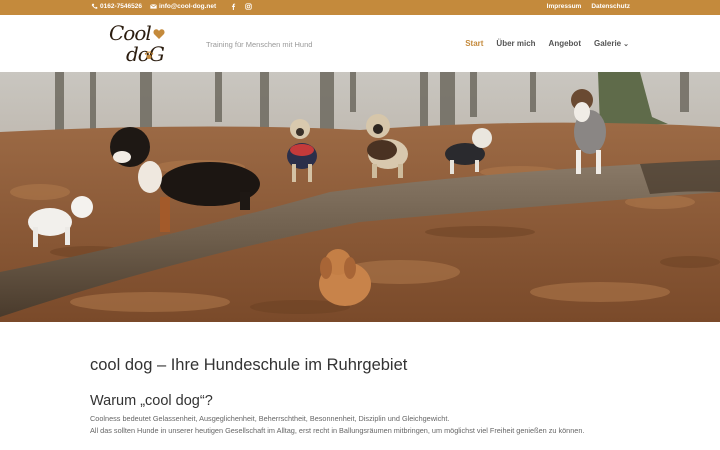 This screenshot has height=450, width=720. I want to click on facebook-icon, so click(233, 6).